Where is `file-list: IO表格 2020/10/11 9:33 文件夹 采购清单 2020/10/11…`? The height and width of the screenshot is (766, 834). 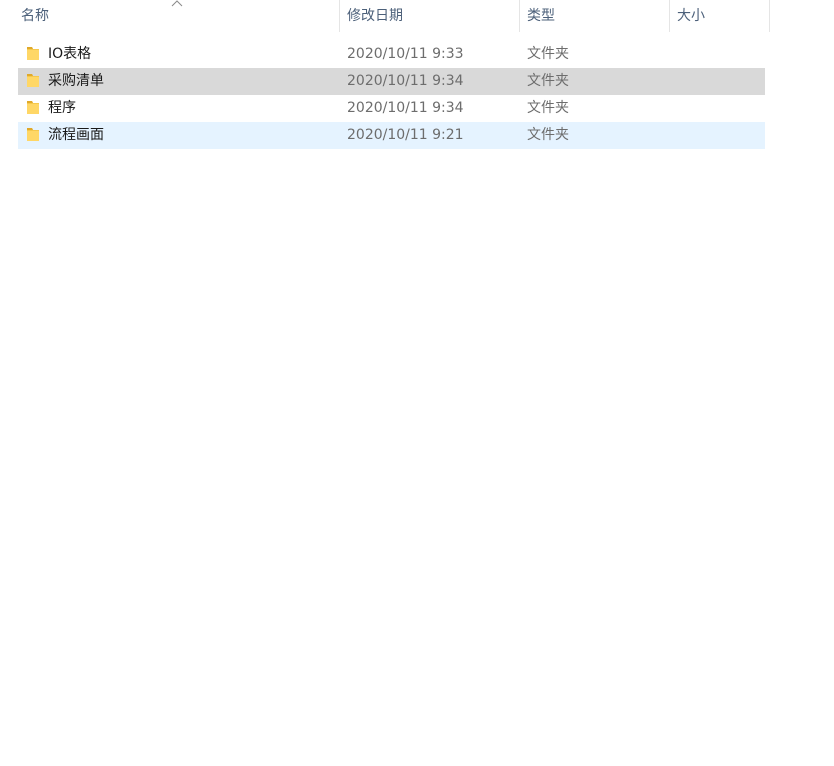 file-list: IO表格 2020/10/11 9:33 文件夹 采购清单 2020/10/11… is located at coordinates (391, 95).